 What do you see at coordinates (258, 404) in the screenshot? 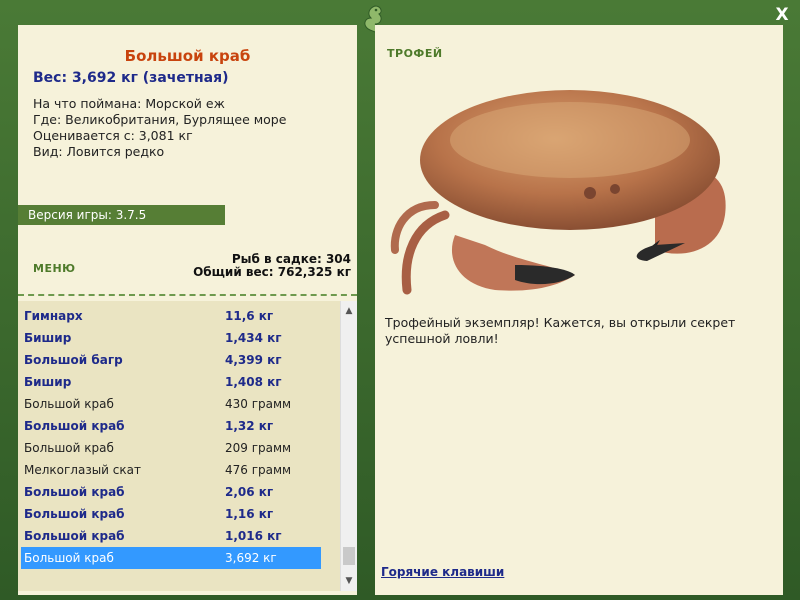
I see `list-item-weight: 430 грамм` at bounding box center [258, 404].